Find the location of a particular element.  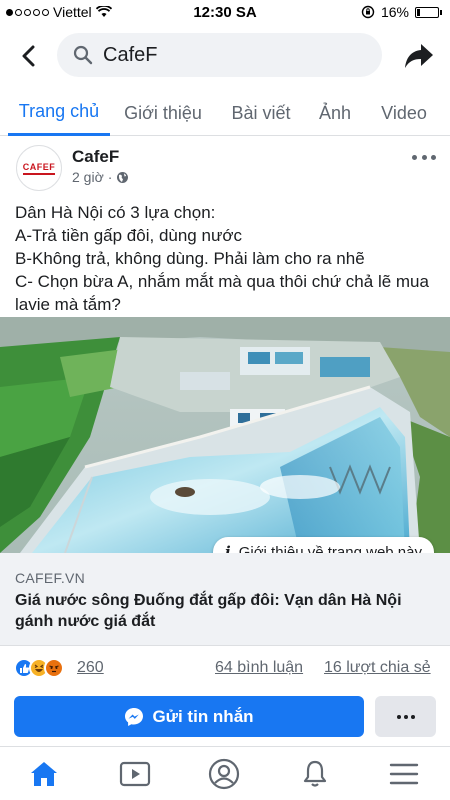

tab-home: Trang chủ is located at coordinates (59, 113).